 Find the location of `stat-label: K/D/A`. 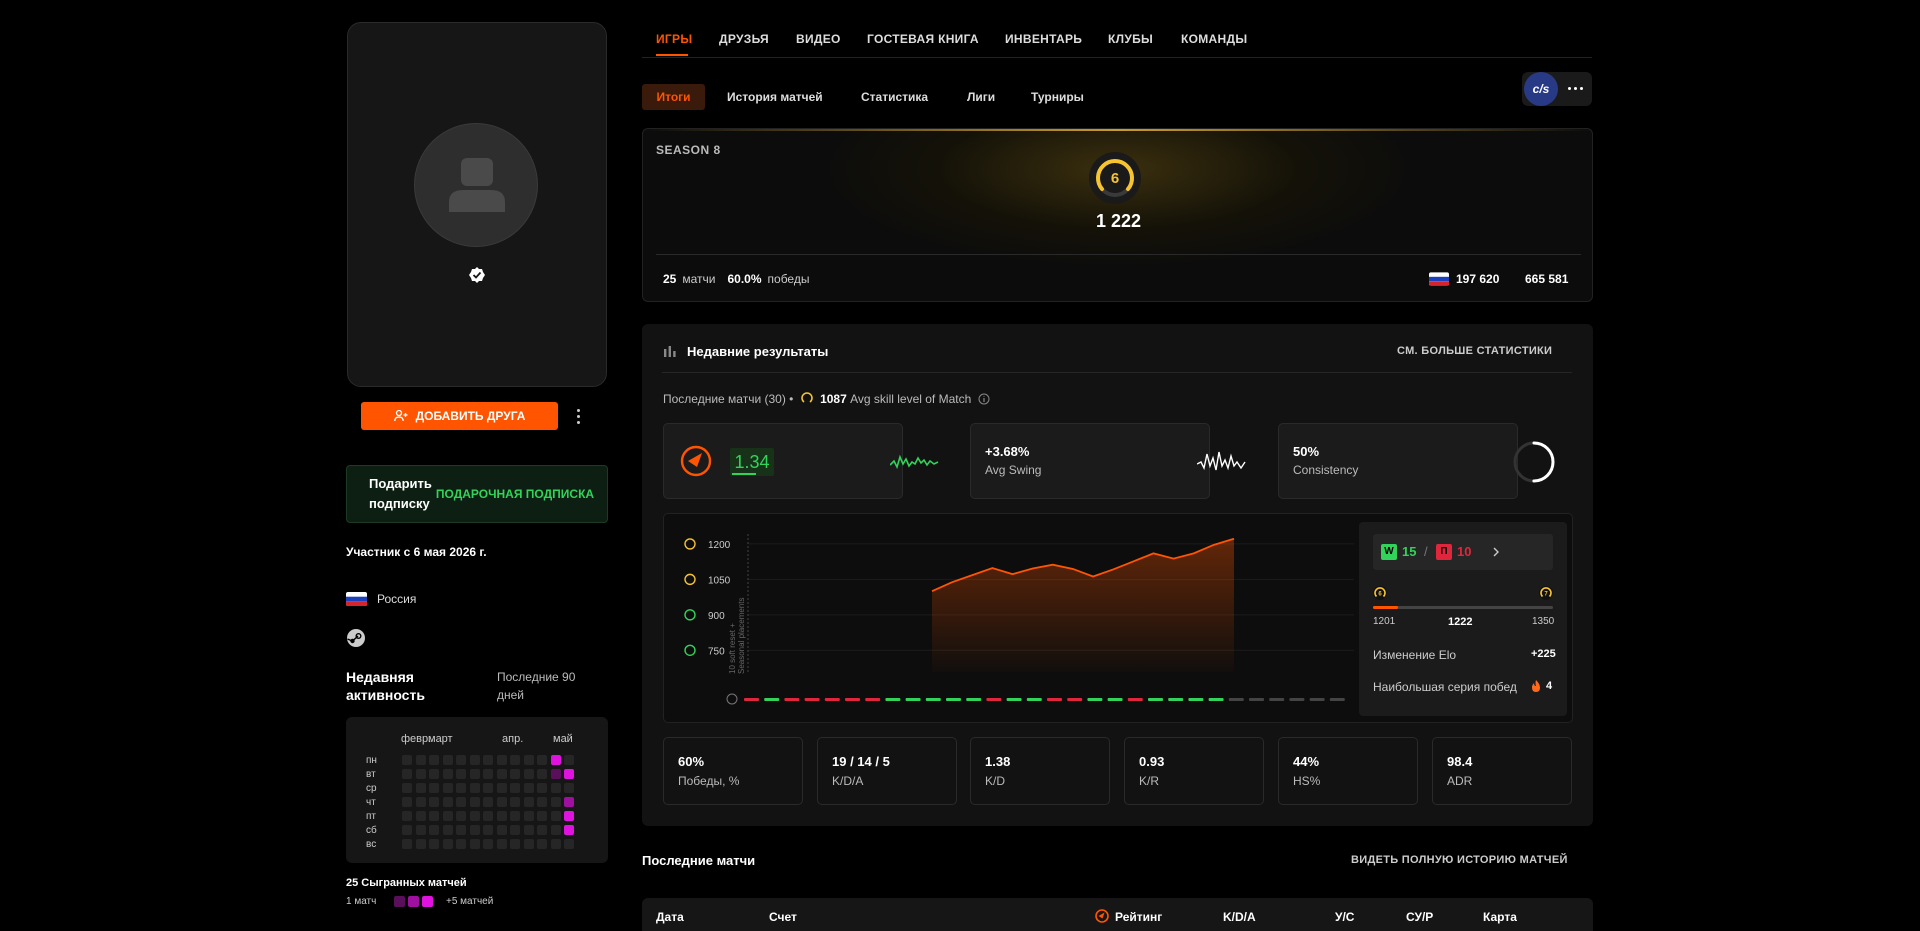

stat-label: K/D/A is located at coordinates (848, 781).